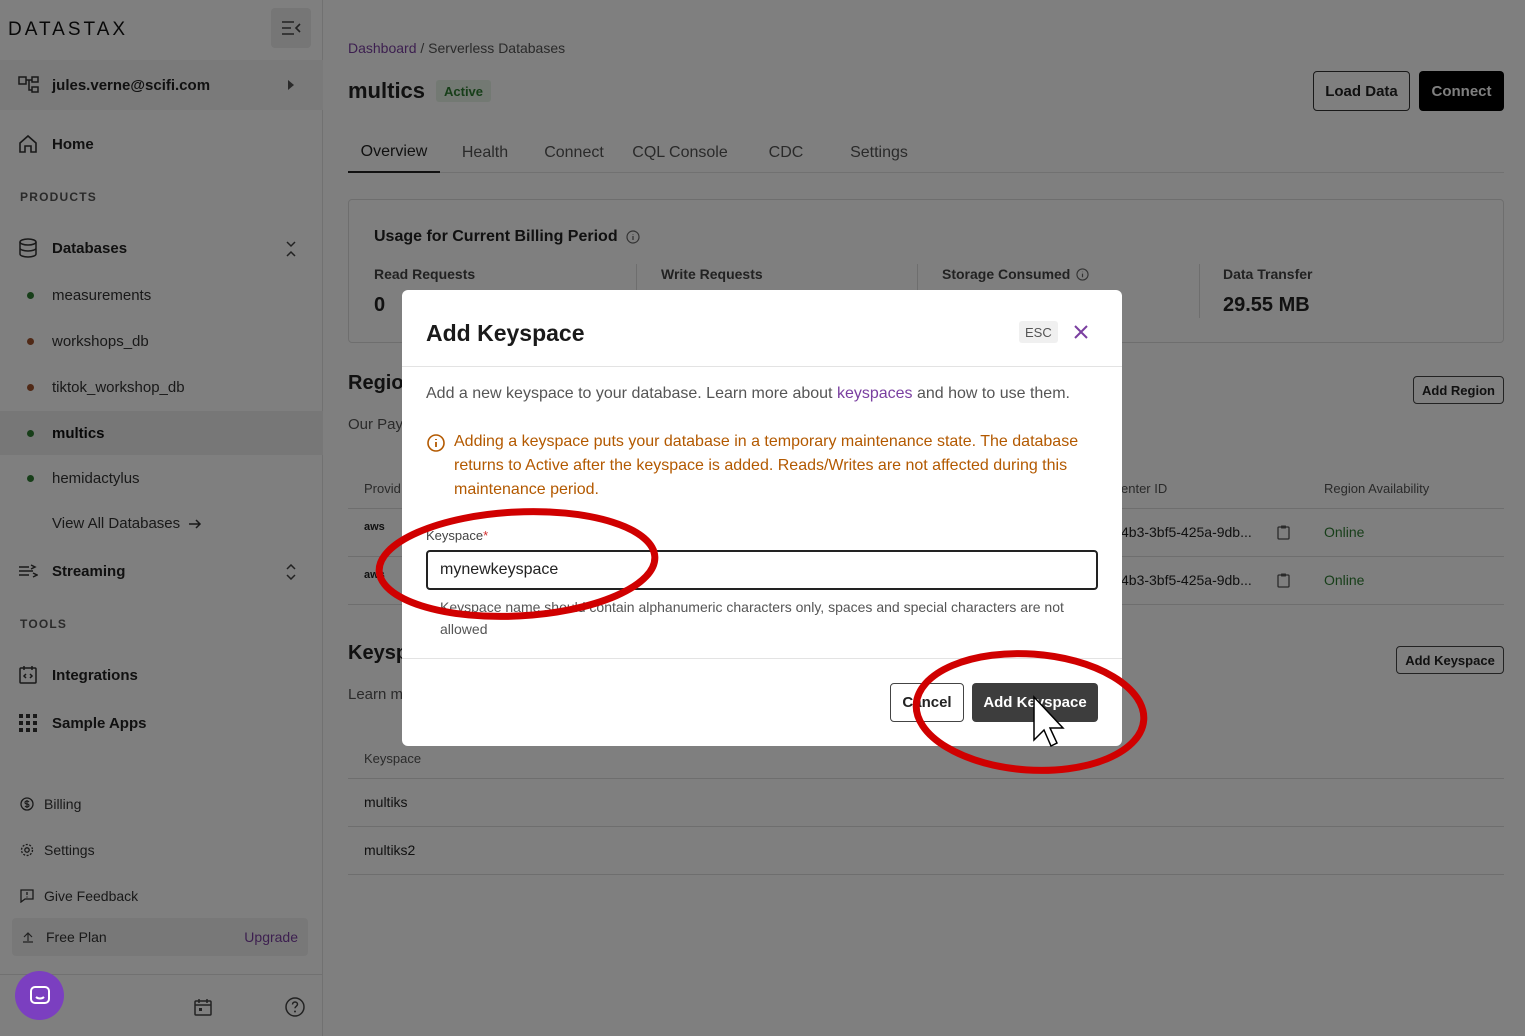  Describe the element at coordinates (927, 702) in the screenshot. I see `cancel-button: Cancel` at that location.